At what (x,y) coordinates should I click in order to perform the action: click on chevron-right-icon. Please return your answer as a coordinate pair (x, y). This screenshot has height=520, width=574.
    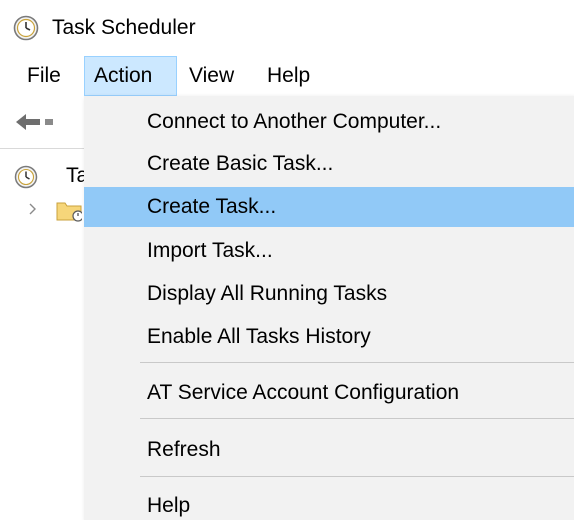
    Looking at the image, I should click on (33, 209).